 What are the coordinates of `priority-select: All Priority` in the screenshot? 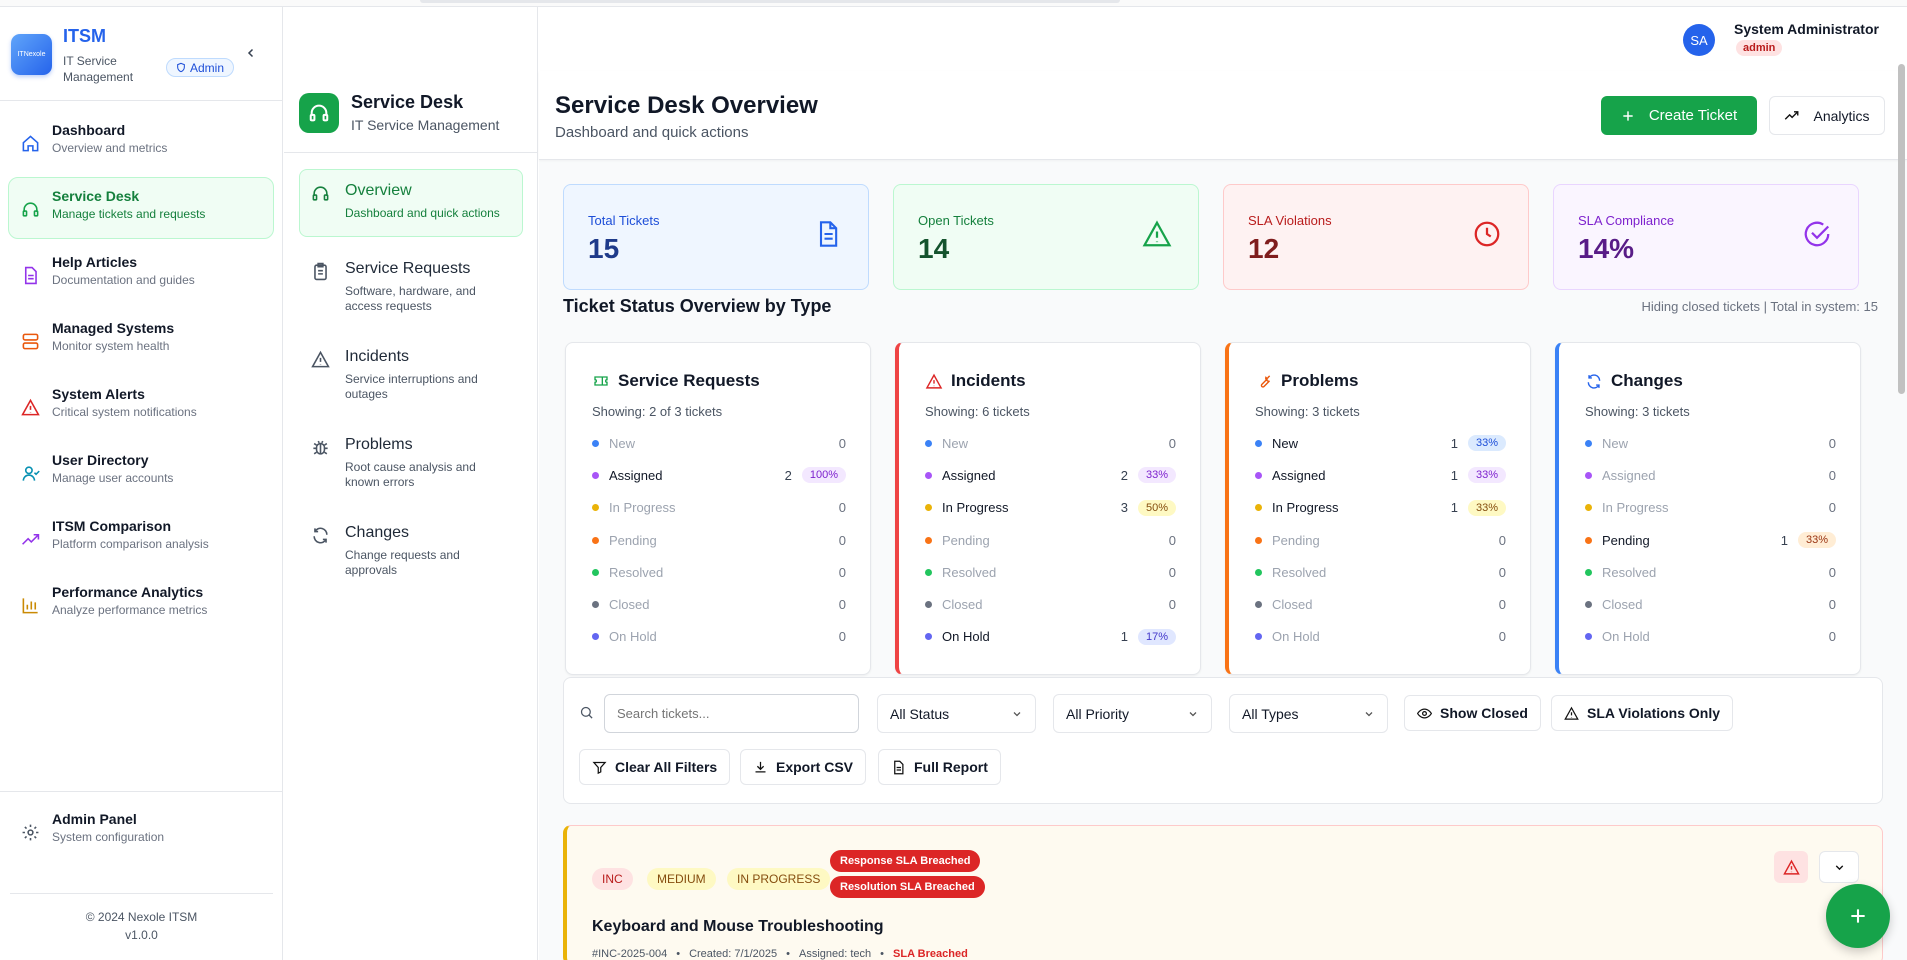 It's located at (1132, 713).